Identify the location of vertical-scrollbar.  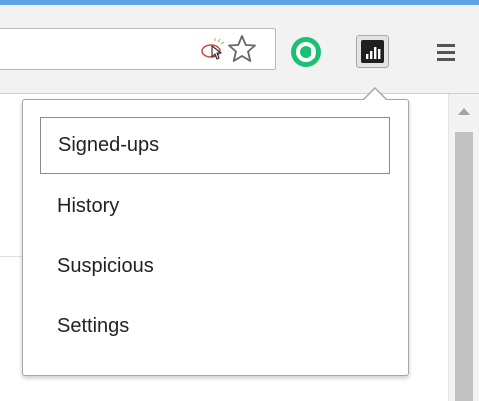
(463, 247).